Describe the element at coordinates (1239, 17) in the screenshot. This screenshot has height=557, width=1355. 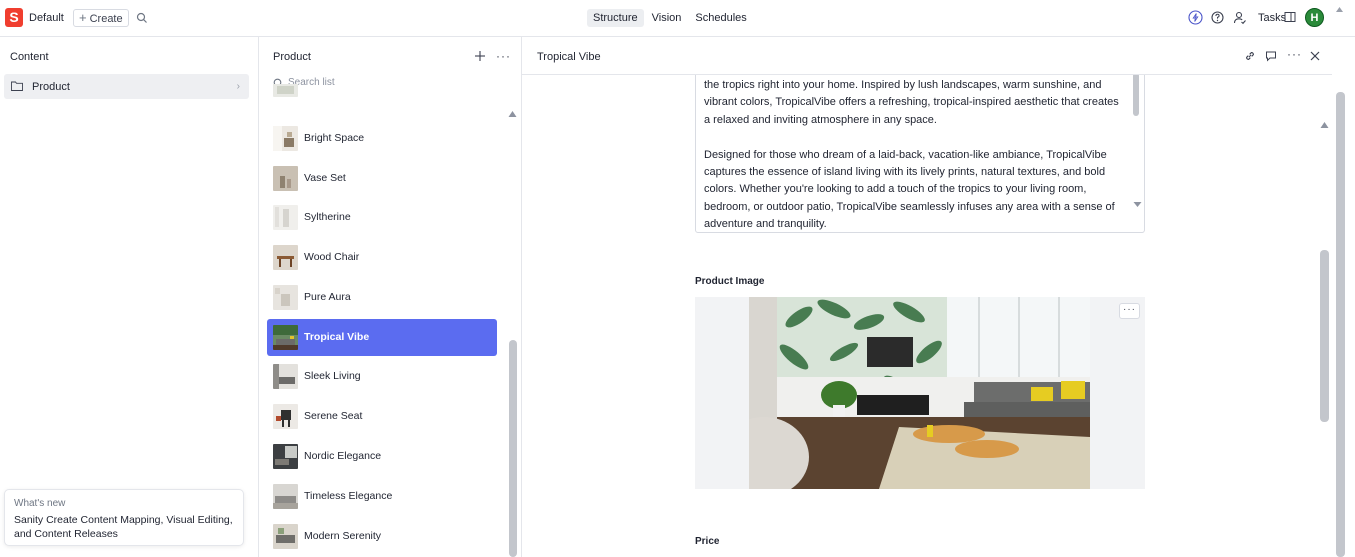
I see `user-check-icon` at that location.